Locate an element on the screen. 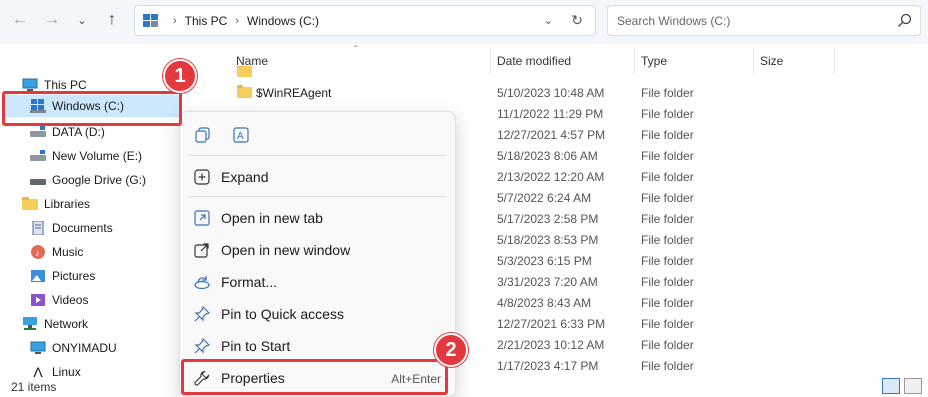 This screenshot has height=397, width=928. this-pc-icon is located at coordinates (150, 20).